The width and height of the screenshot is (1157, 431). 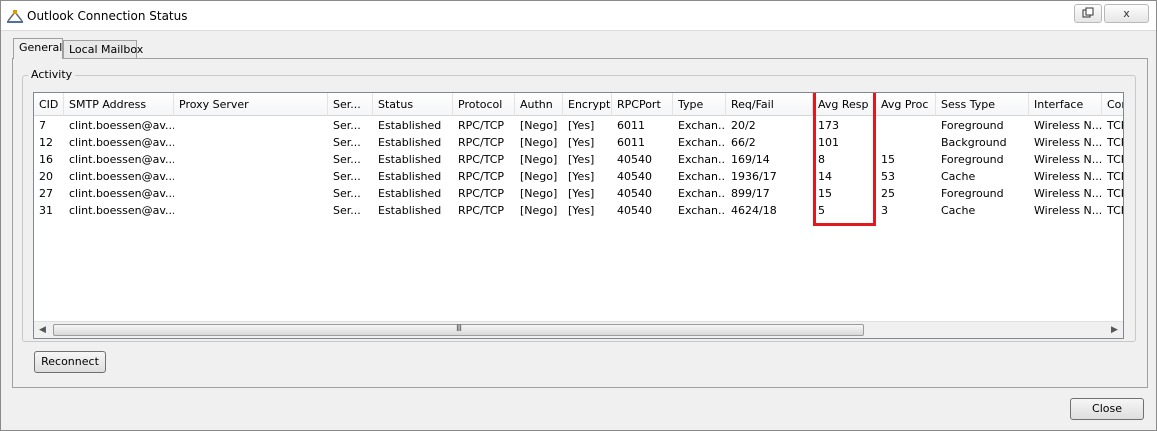 What do you see at coordinates (888, 159) in the screenshot?
I see `cell-avg-proc: 15` at bounding box center [888, 159].